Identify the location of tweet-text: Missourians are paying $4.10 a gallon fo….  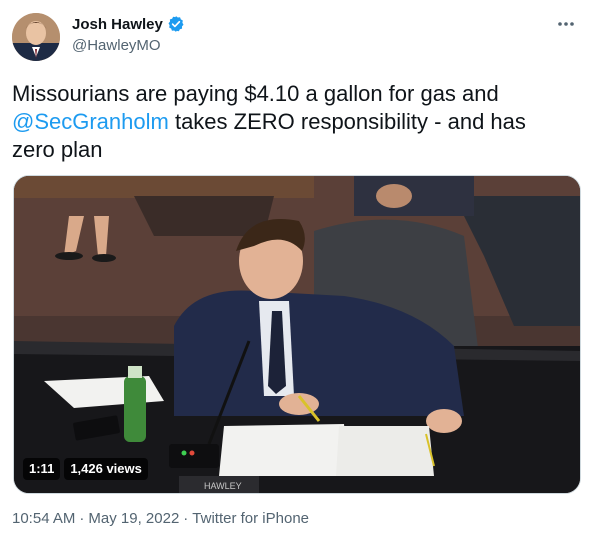
(292, 122).